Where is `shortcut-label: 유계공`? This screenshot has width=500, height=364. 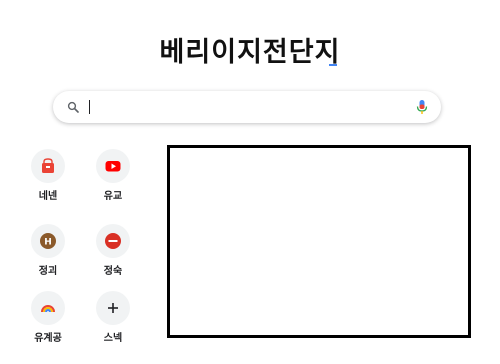
shortcut-label: 유계공 is located at coordinates (48, 338).